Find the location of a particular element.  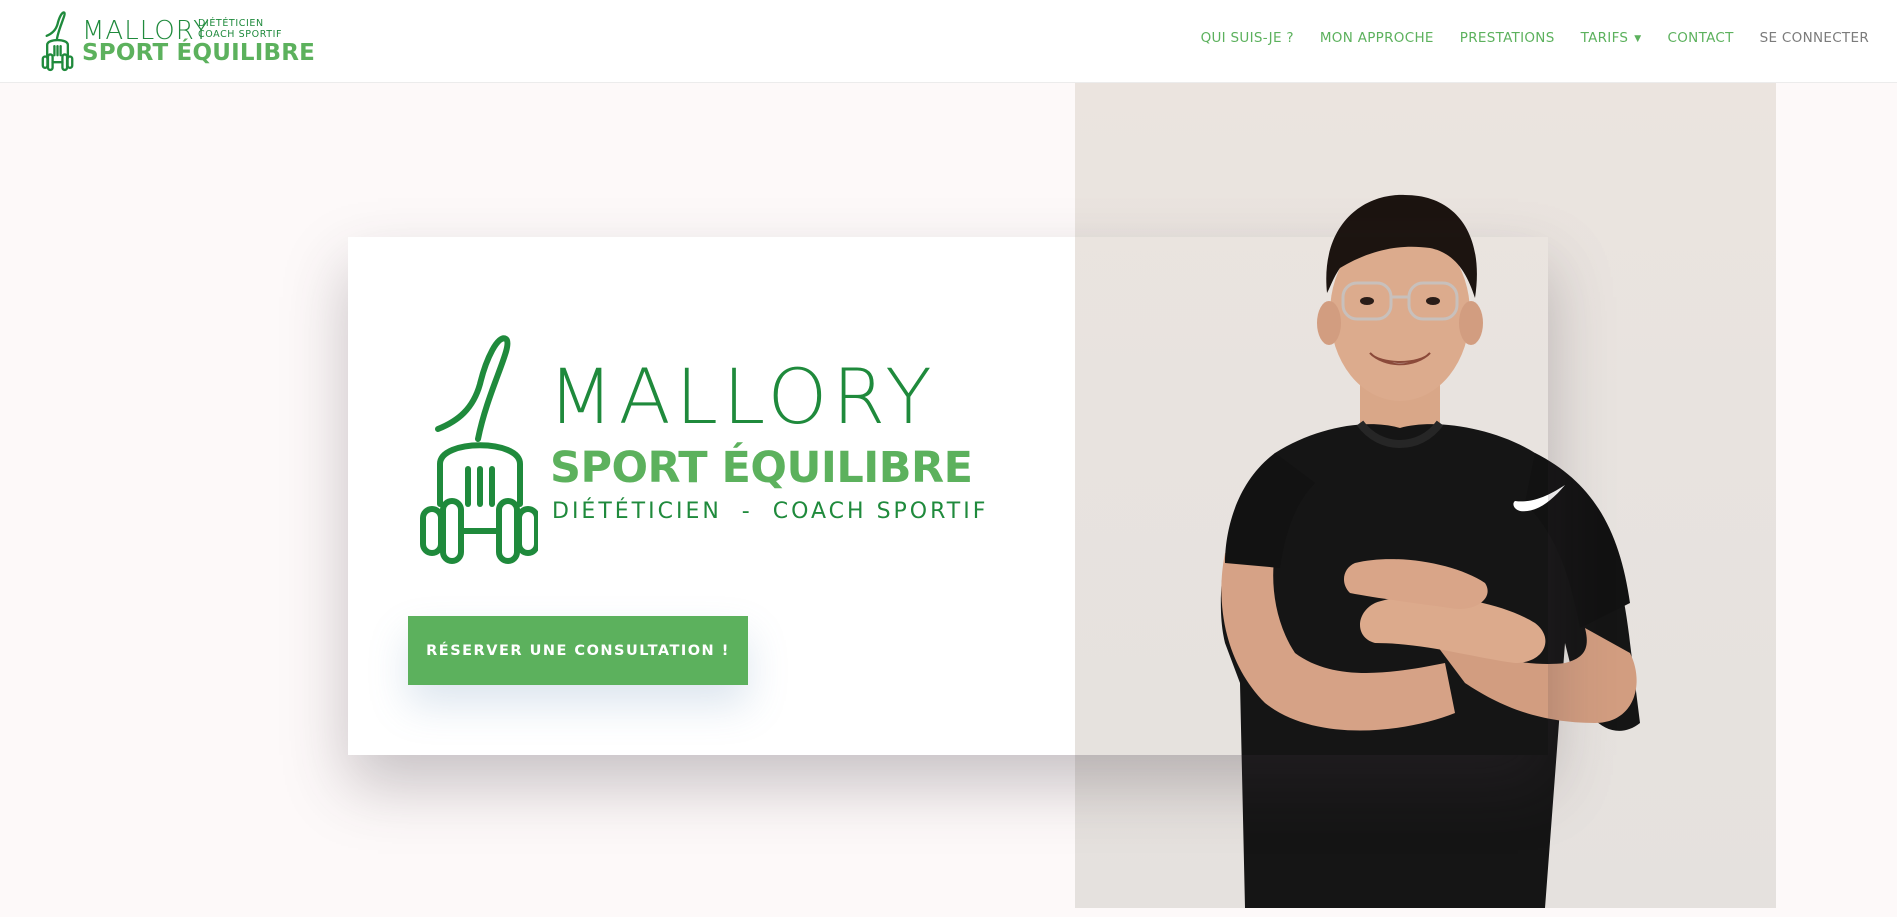

hero-logo-tagline: DIÉTÉTICIEN - COACH SPORTIF is located at coordinates (770, 511).